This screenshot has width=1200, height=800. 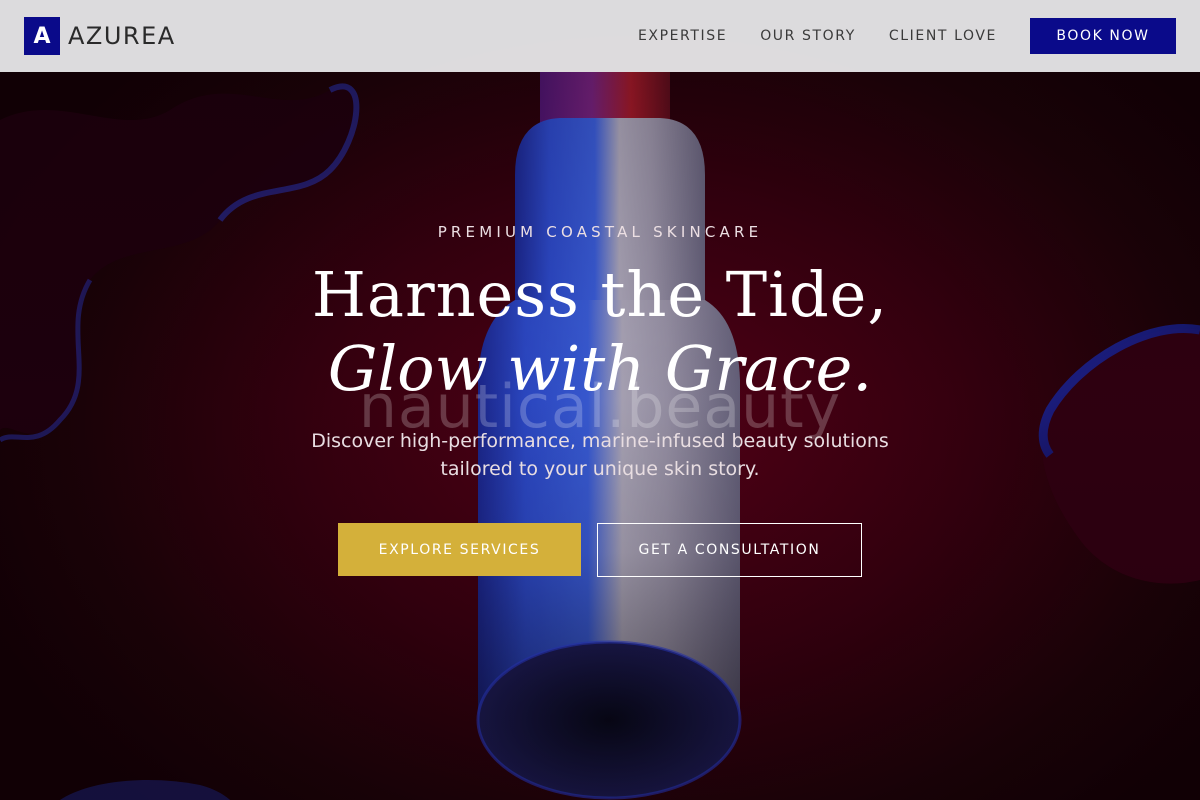 I want to click on explore-services-button: EXPLORE SERVICES, so click(x=459, y=549).